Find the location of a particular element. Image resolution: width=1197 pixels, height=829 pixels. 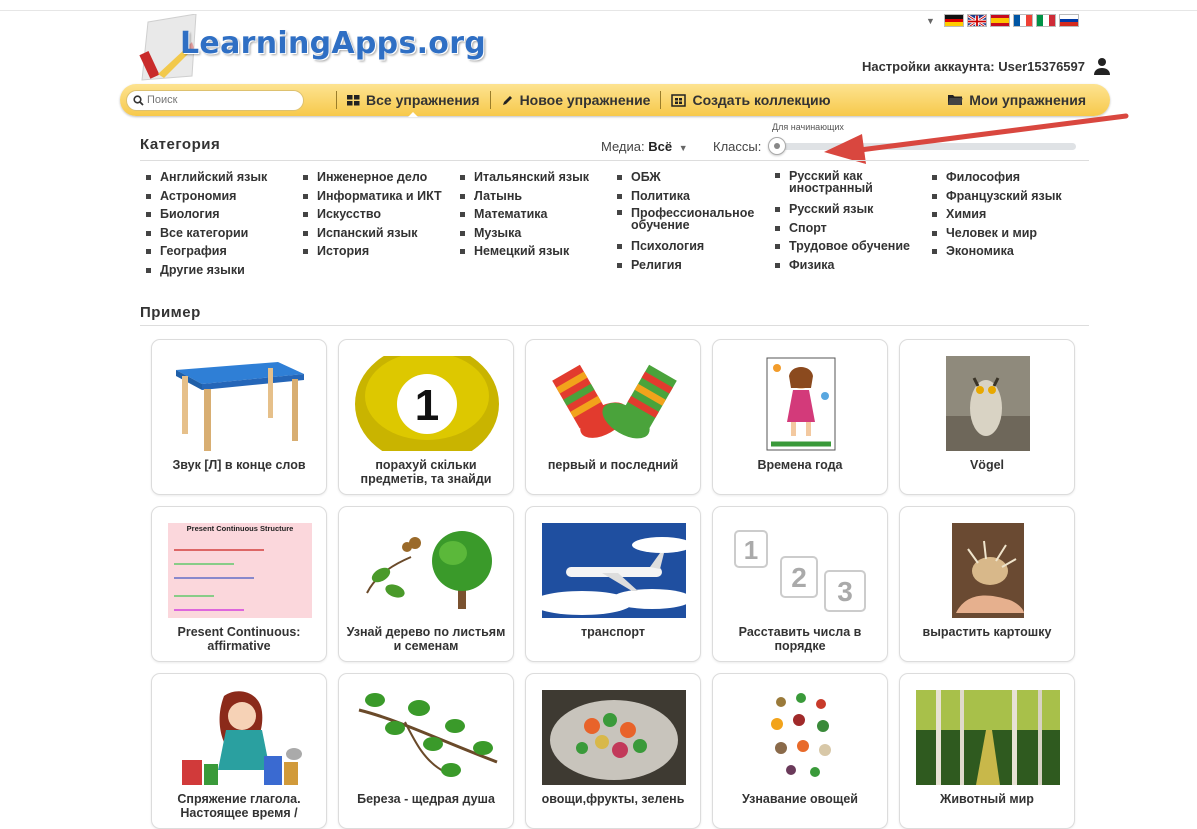

example-card: Звук [Л] в конце слов is located at coordinates (239, 417).